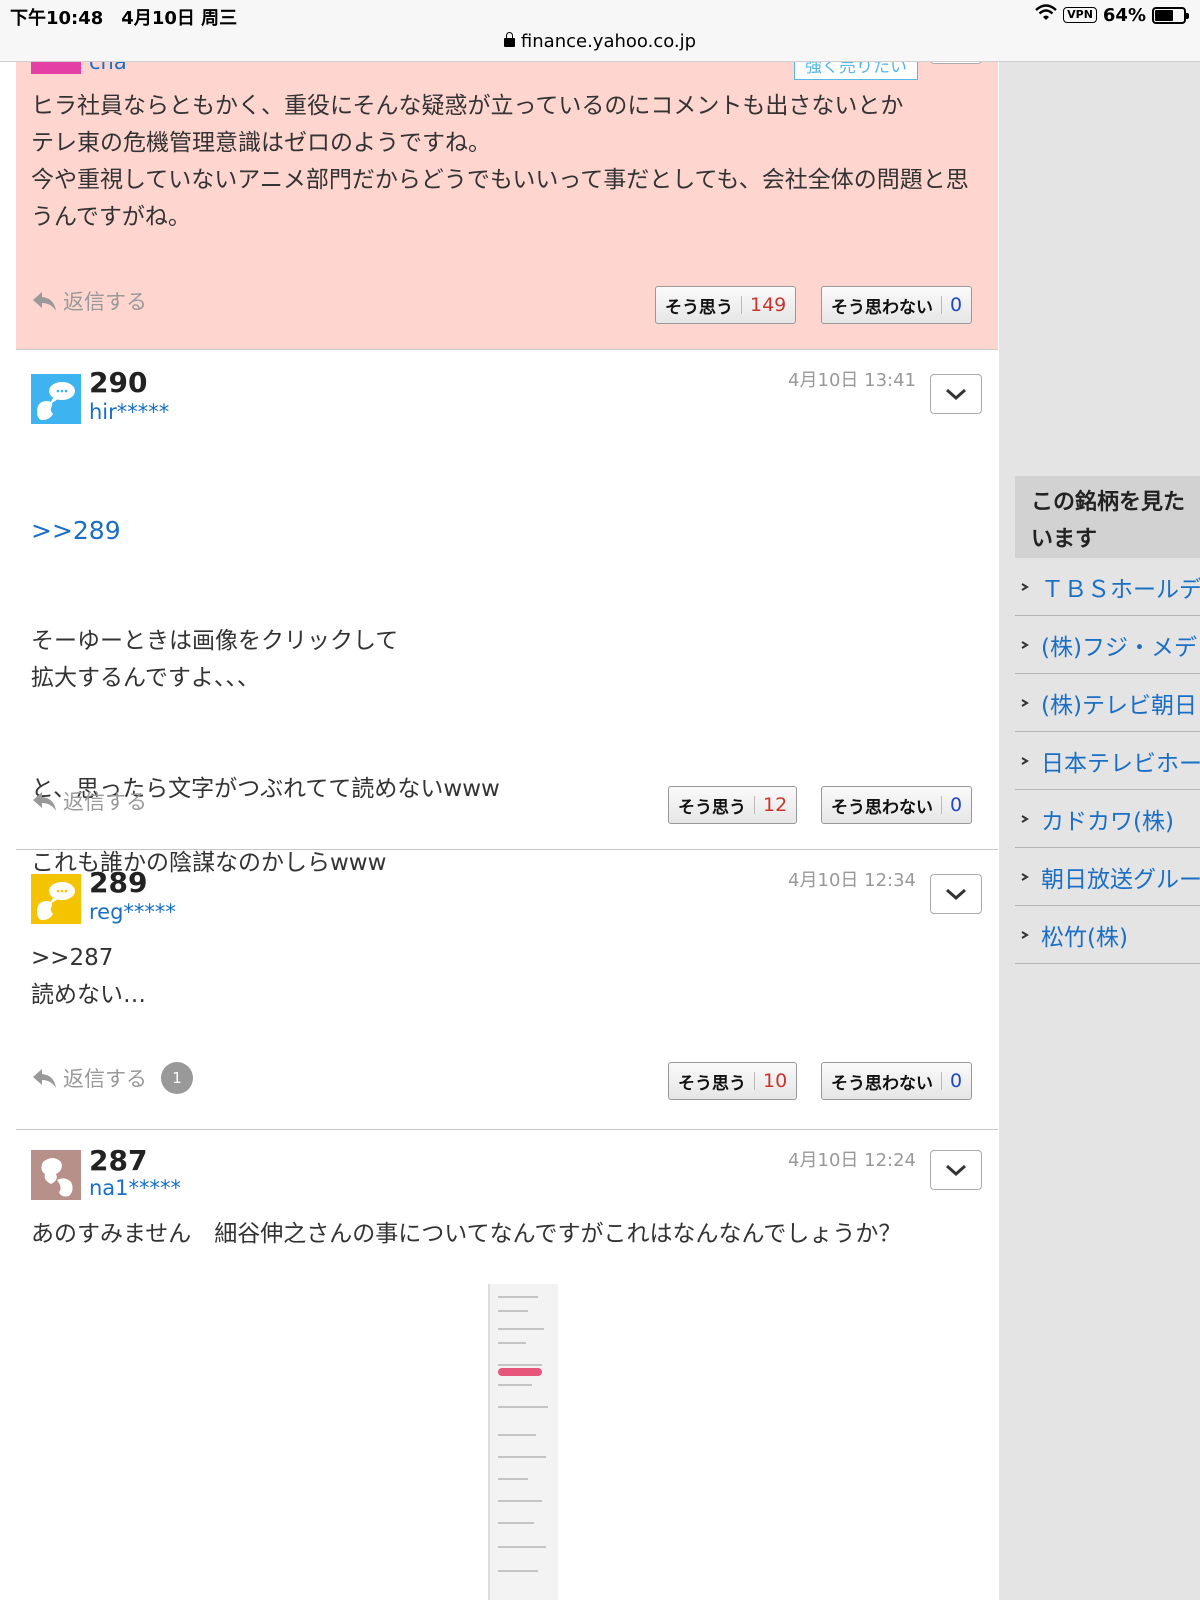 This screenshot has height=1600, width=1200. I want to click on related-stock-label: 朝日放送グルー, so click(1120, 879).